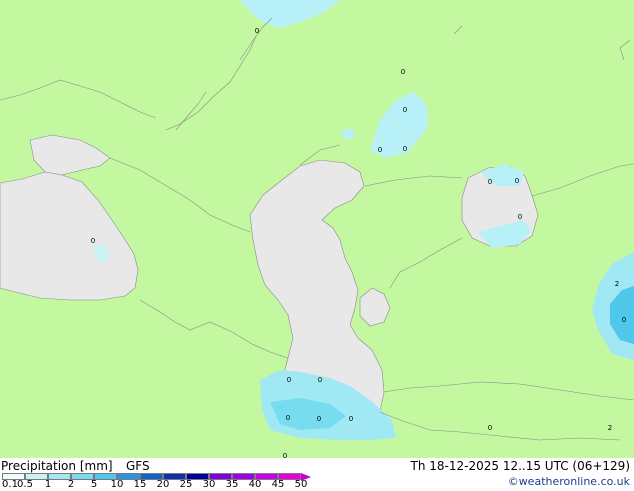 This screenshot has width=634, height=491. Describe the element at coordinates (209, 484) in the screenshot. I see `scale-tick-label: 30` at that location.